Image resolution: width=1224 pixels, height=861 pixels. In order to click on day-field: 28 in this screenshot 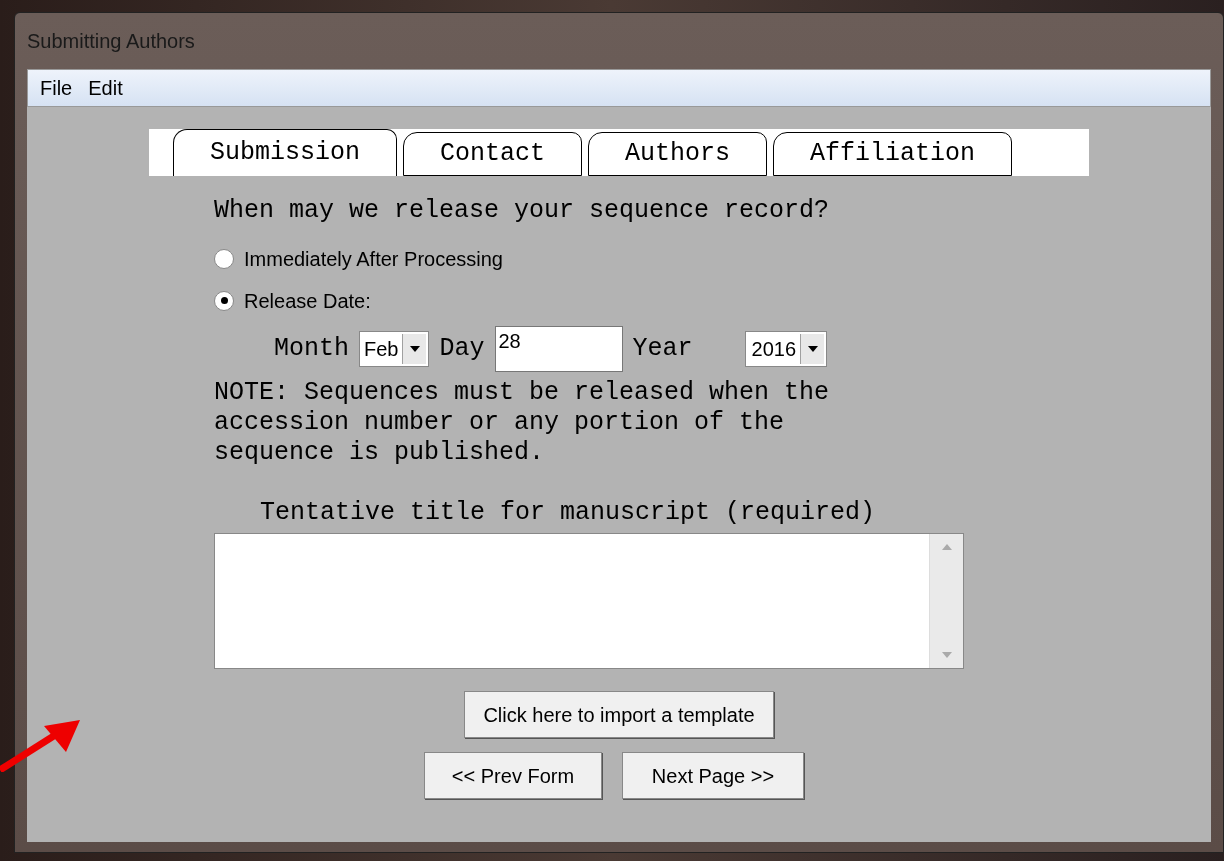, I will do `click(558, 348)`.